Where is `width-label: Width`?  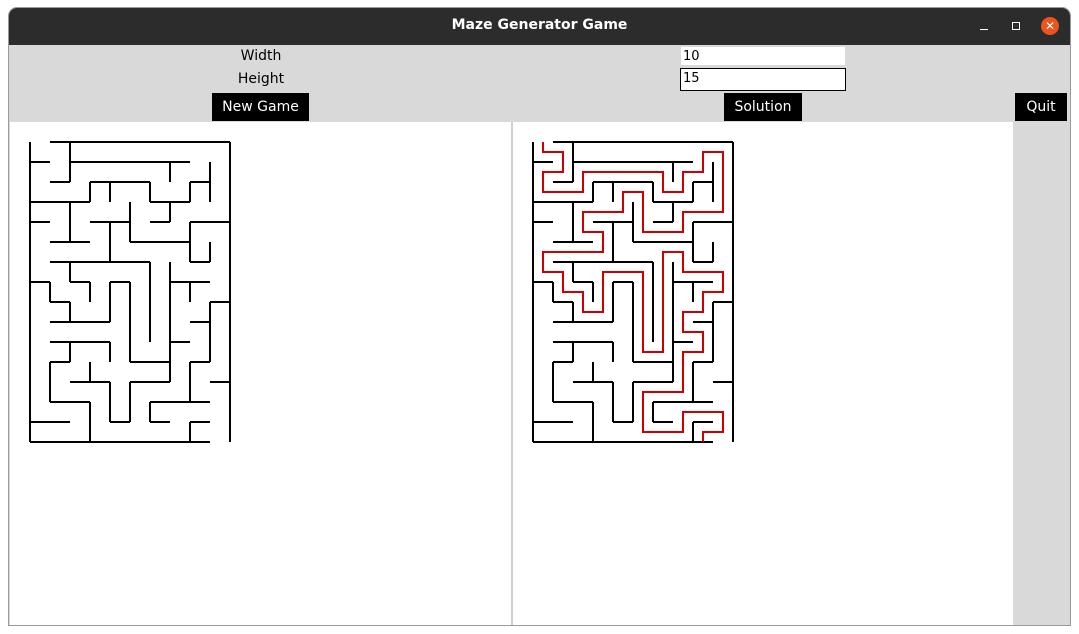
width-label: Width is located at coordinates (261, 56).